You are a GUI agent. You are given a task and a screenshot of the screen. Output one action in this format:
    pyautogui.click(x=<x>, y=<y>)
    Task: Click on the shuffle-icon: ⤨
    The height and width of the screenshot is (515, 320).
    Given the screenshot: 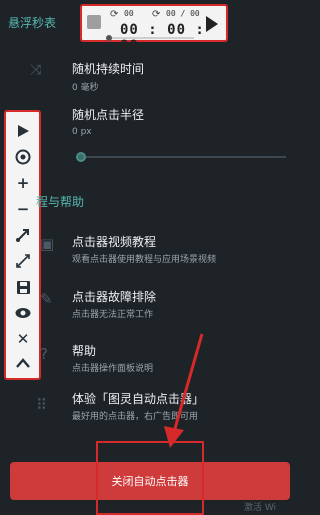 What is the action you would take?
    pyautogui.click(x=36, y=70)
    